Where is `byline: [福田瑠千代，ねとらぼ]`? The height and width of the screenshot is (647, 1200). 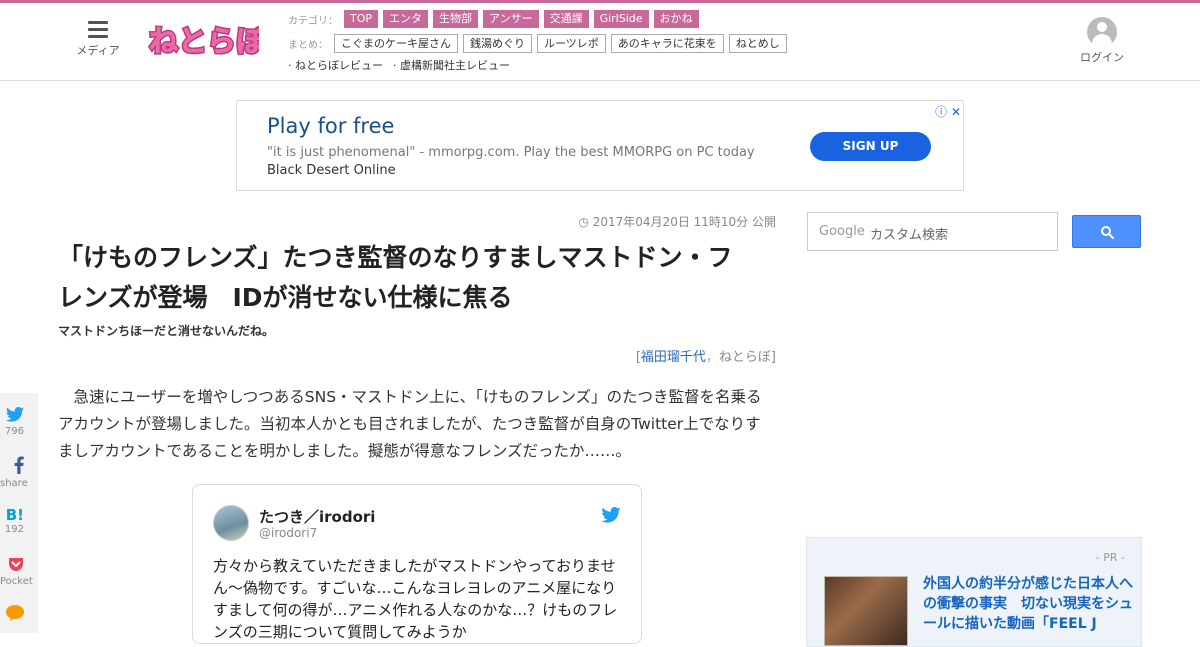 byline: [福田瑠千代，ねとらぼ] is located at coordinates (668, 355).